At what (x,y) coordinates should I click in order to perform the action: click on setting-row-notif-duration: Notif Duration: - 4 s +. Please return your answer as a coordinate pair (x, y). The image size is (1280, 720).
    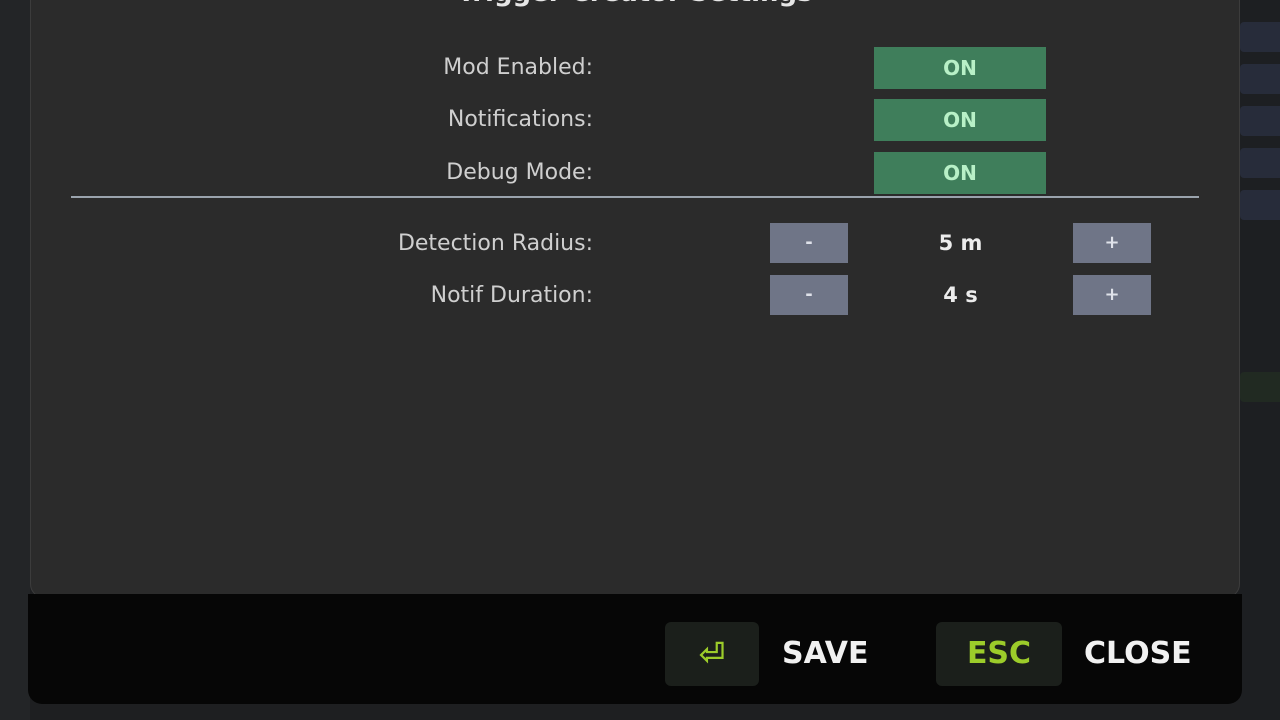
    Looking at the image, I should click on (636, 296).